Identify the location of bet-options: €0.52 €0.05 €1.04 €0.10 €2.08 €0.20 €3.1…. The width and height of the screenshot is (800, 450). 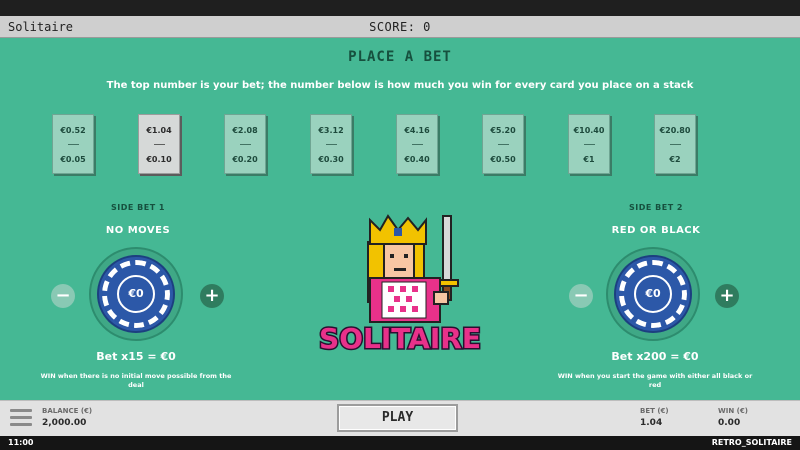
(402, 144).